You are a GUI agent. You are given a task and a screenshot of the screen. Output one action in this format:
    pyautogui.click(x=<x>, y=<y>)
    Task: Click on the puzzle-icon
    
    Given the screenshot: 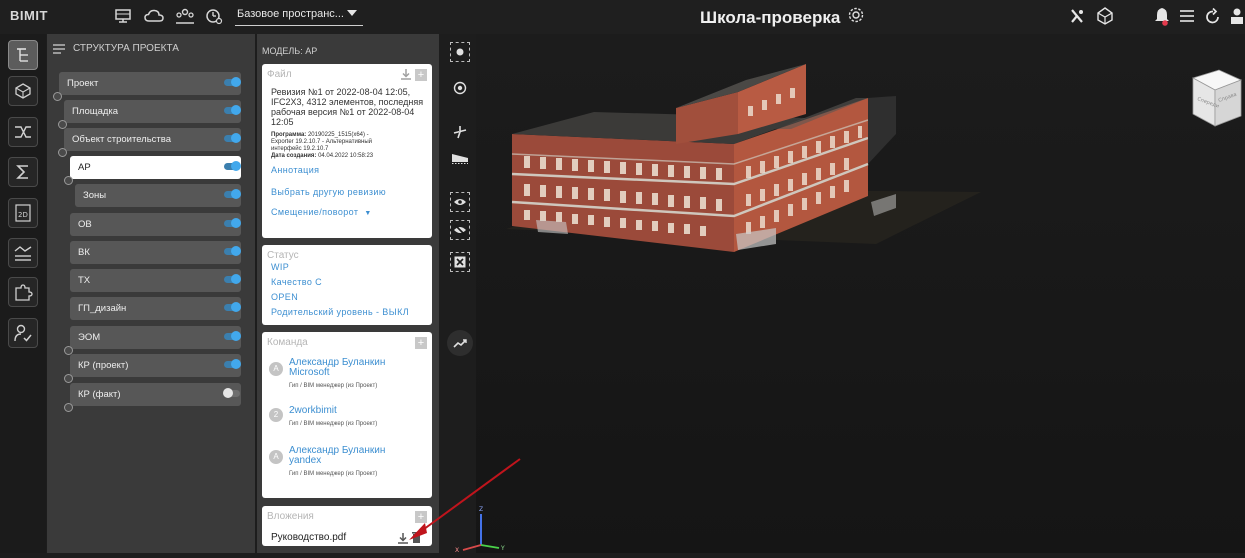 What is the action you would take?
    pyautogui.click(x=23, y=292)
    